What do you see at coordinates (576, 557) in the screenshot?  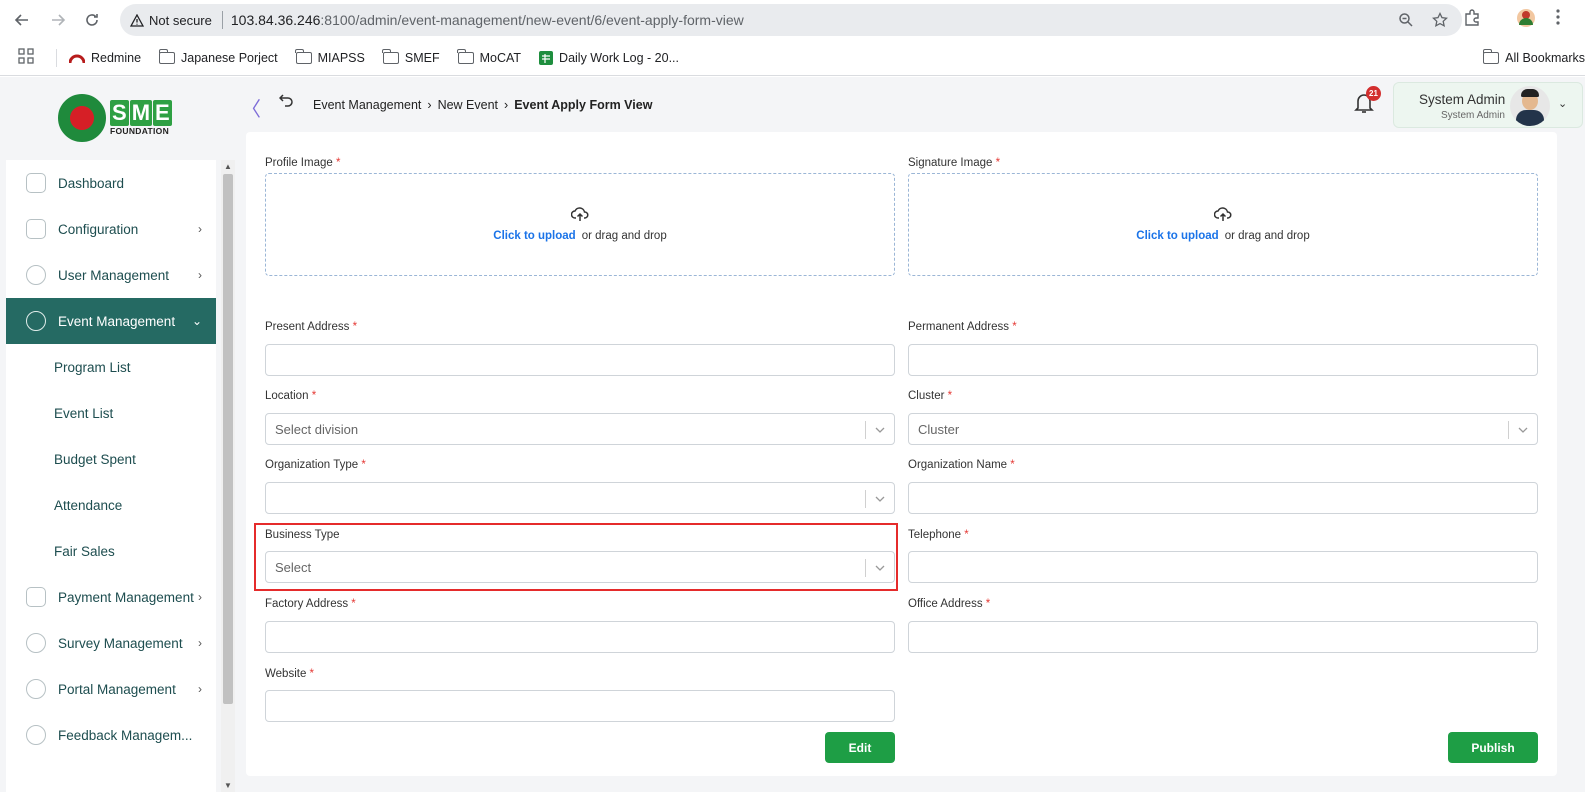 I see `business-type-highlight` at bounding box center [576, 557].